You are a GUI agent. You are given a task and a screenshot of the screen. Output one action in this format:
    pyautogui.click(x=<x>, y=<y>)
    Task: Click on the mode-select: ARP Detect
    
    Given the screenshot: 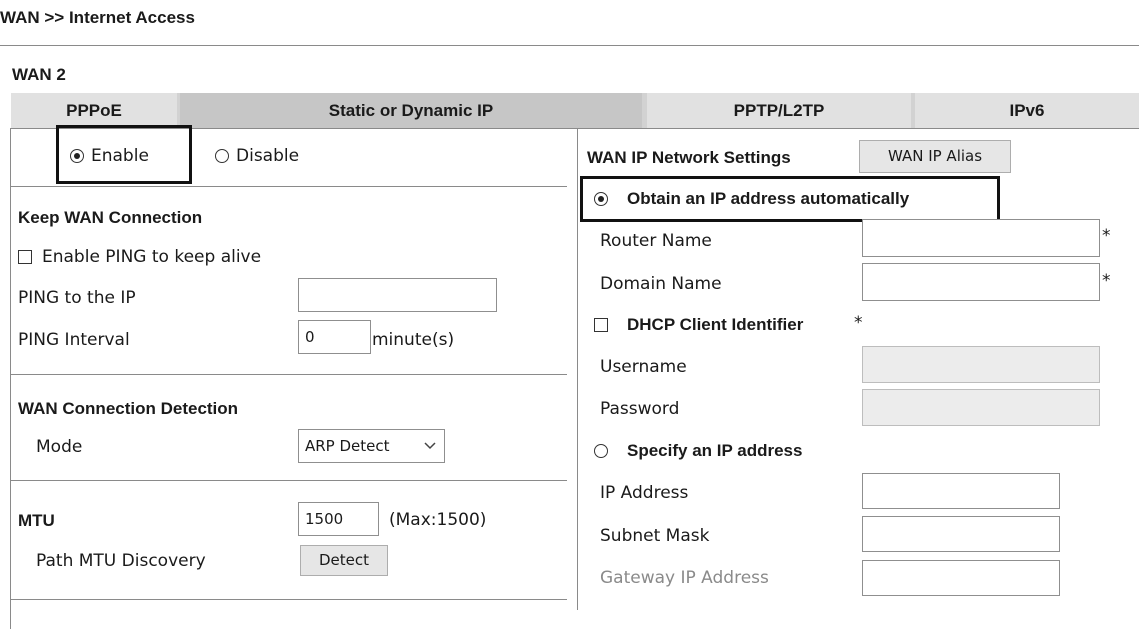 What is the action you would take?
    pyautogui.click(x=371, y=446)
    